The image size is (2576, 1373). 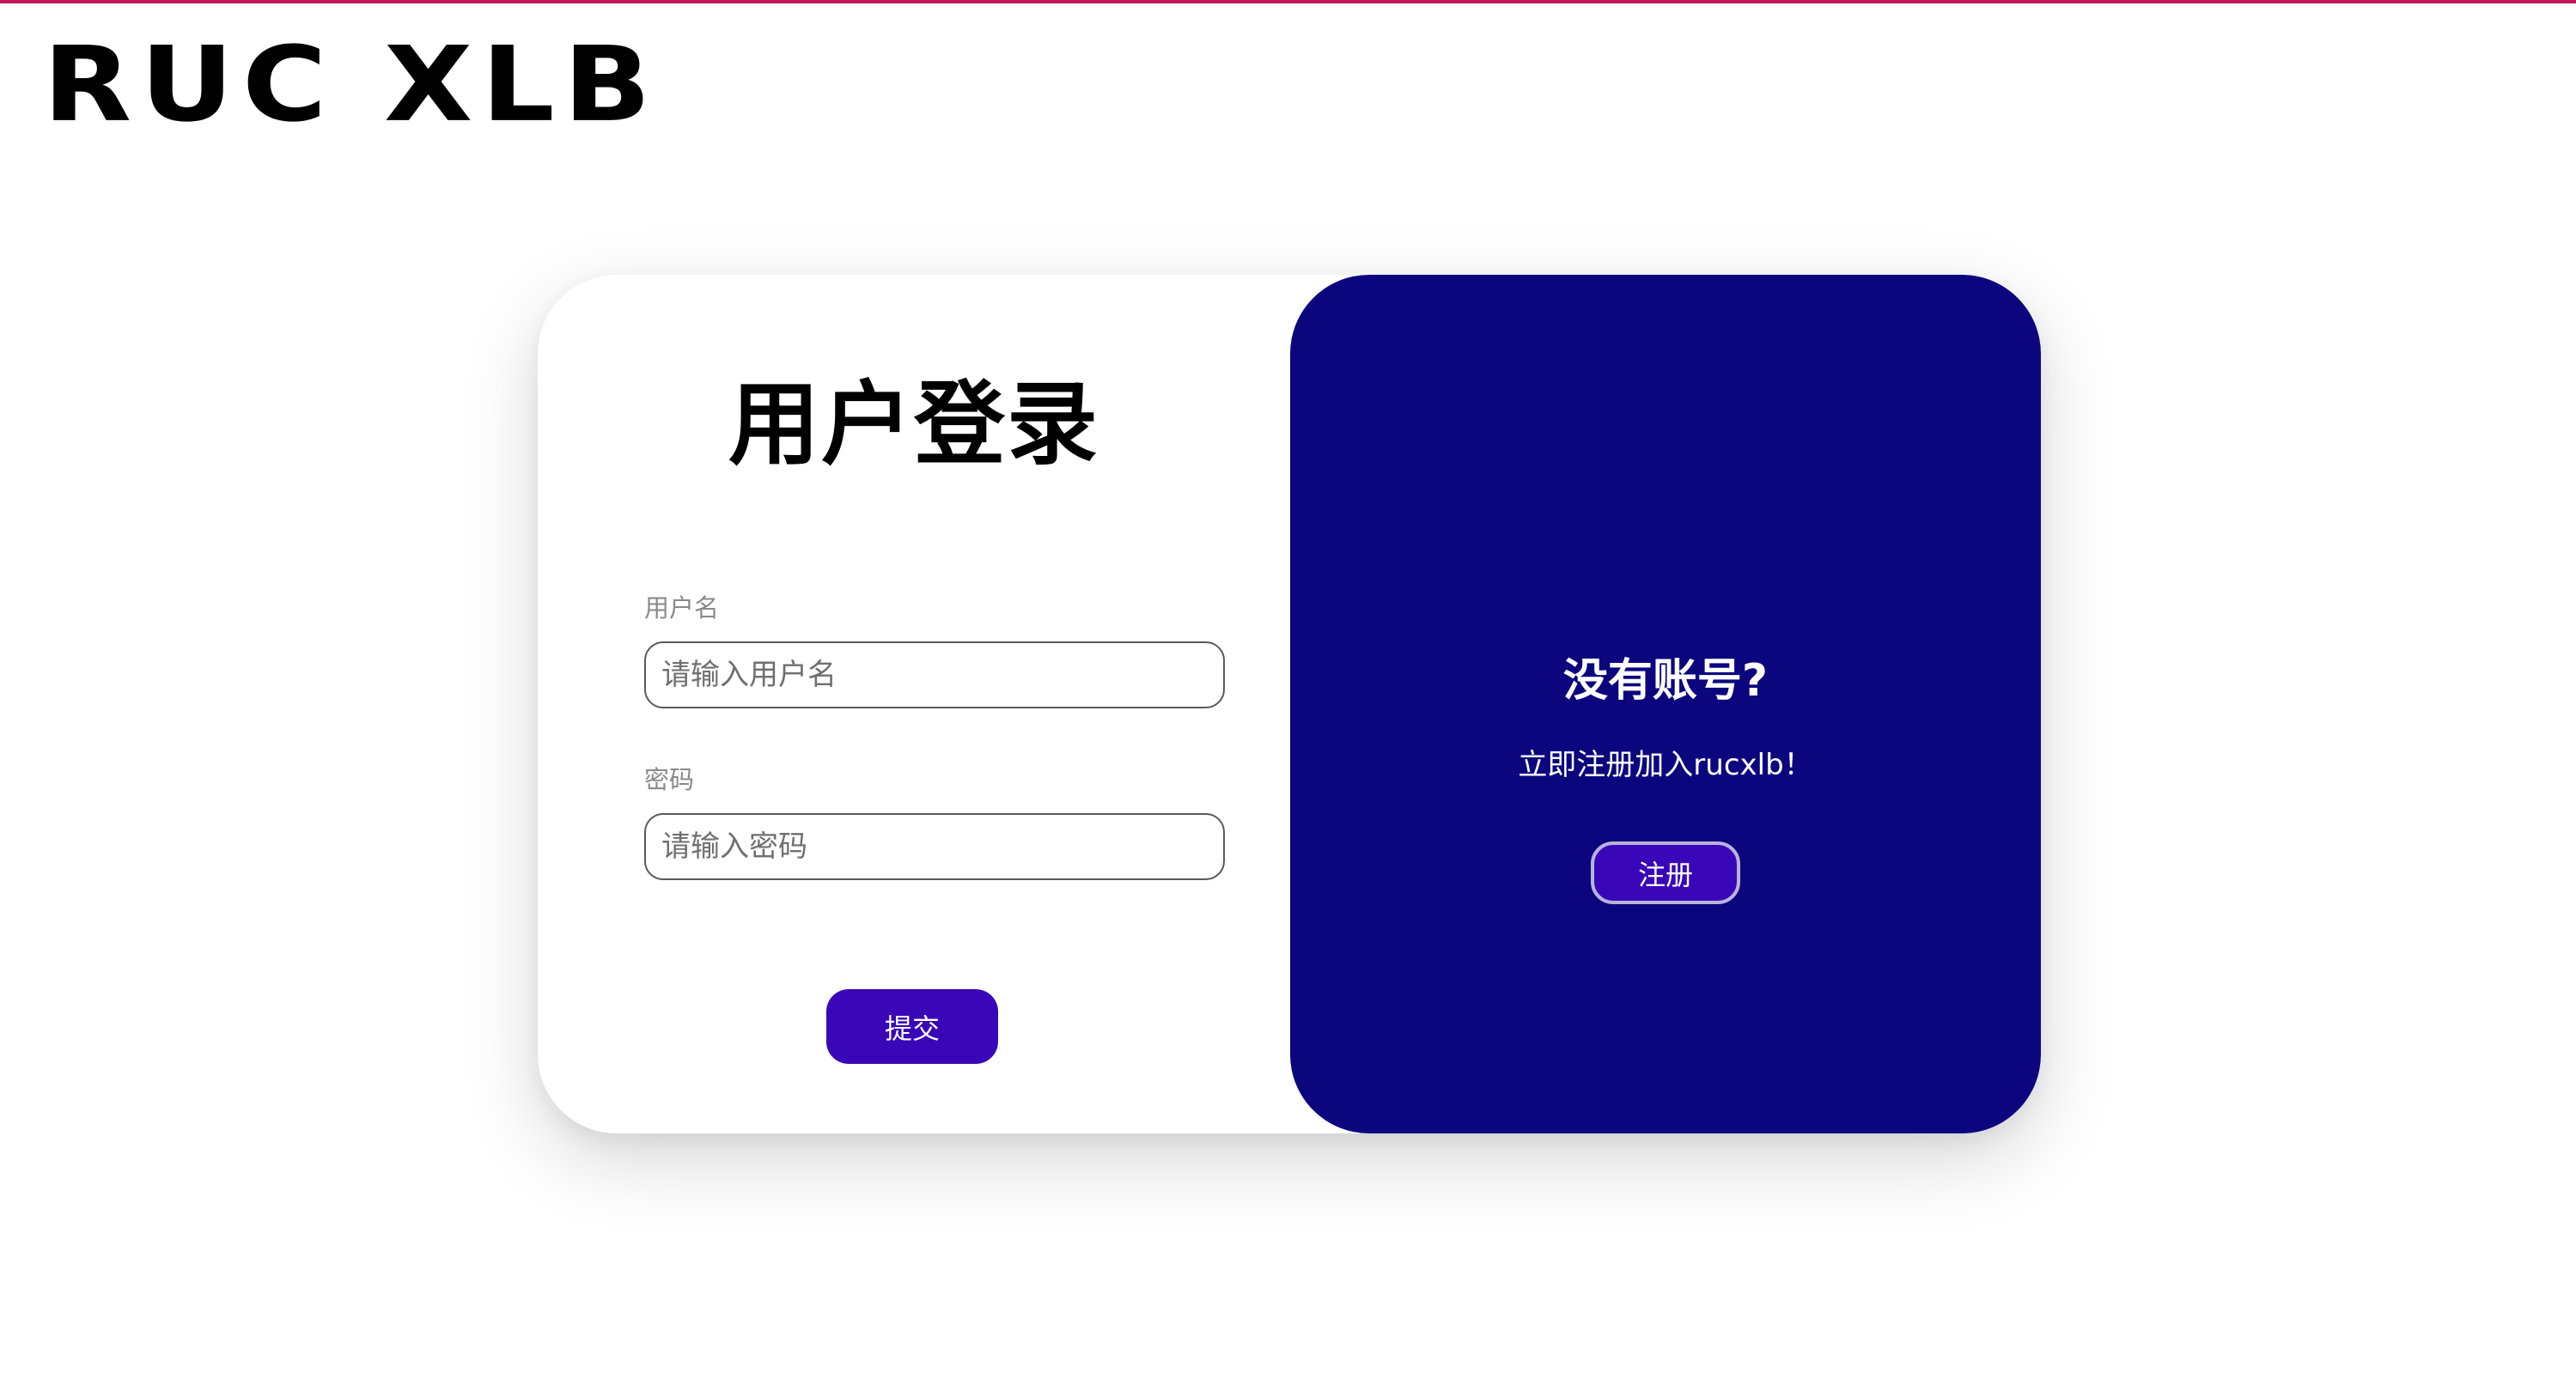 What do you see at coordinates (351, 84) in the screenshot?
I see `brand-logo: RUC XLB` at bounding box center [351, 84].